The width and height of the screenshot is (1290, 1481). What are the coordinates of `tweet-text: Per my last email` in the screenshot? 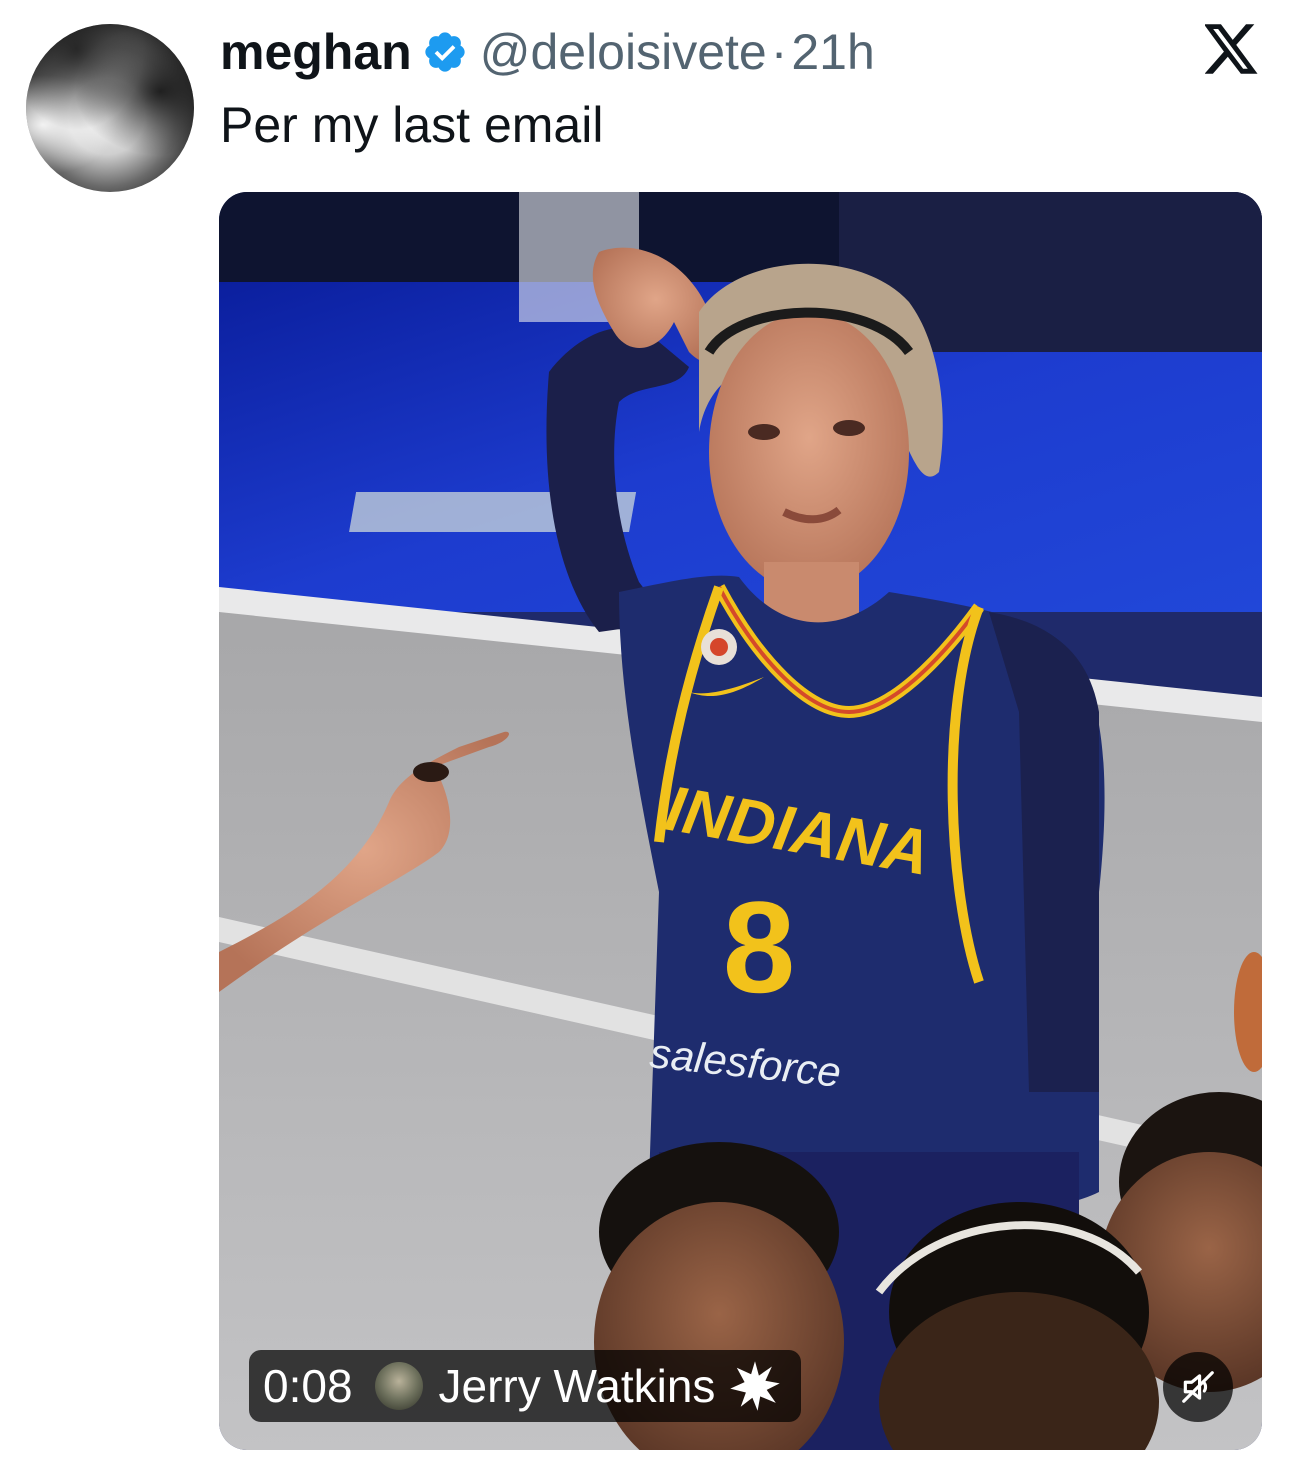 It's located at (412, 125).